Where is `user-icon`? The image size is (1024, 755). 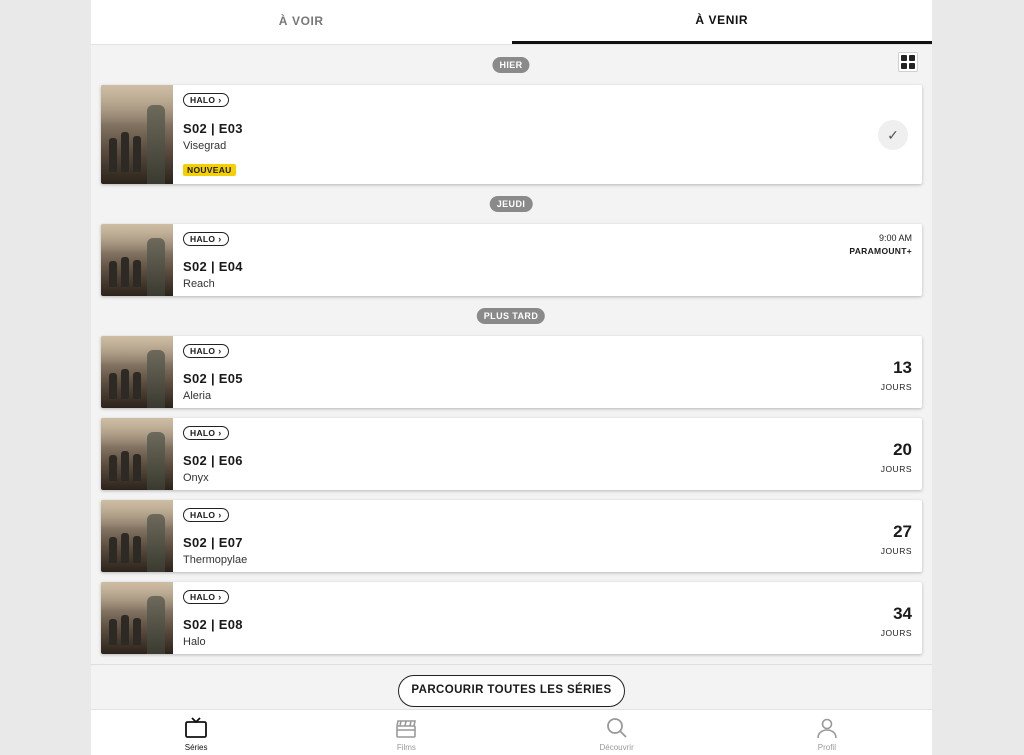
user-icon is located at coordinates (827, 728).